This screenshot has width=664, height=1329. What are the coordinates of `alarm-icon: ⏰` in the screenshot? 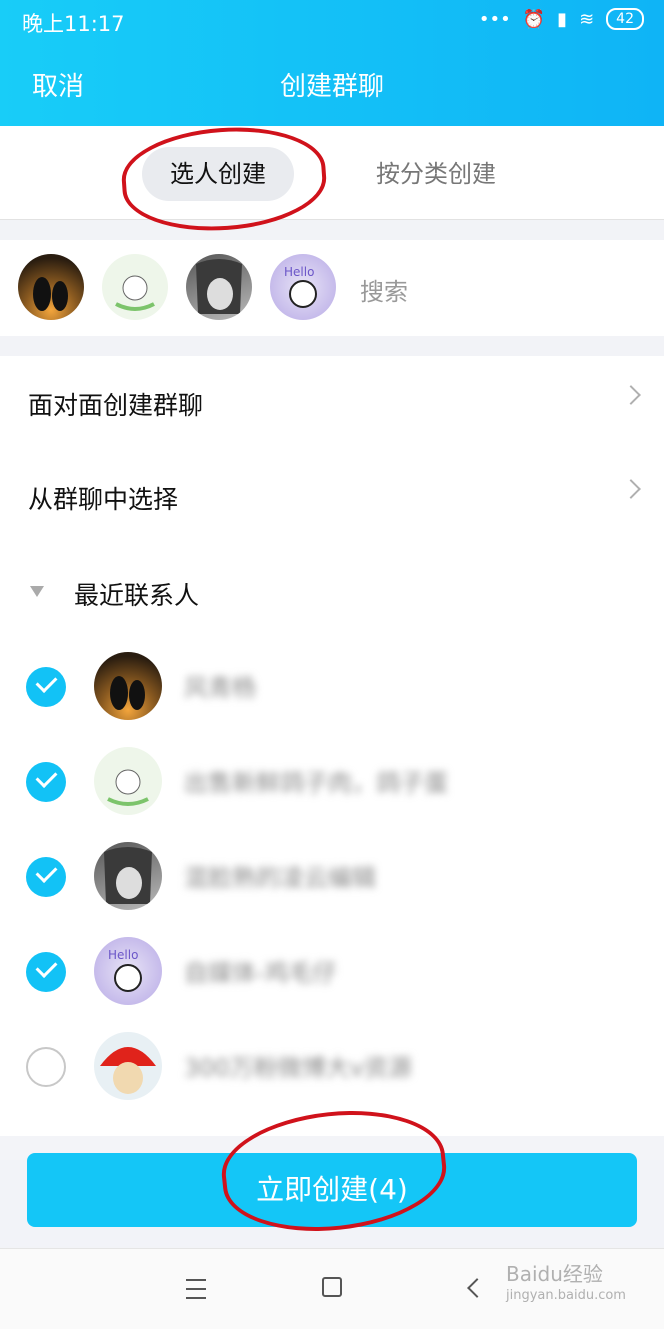 It's located at (534, 19).